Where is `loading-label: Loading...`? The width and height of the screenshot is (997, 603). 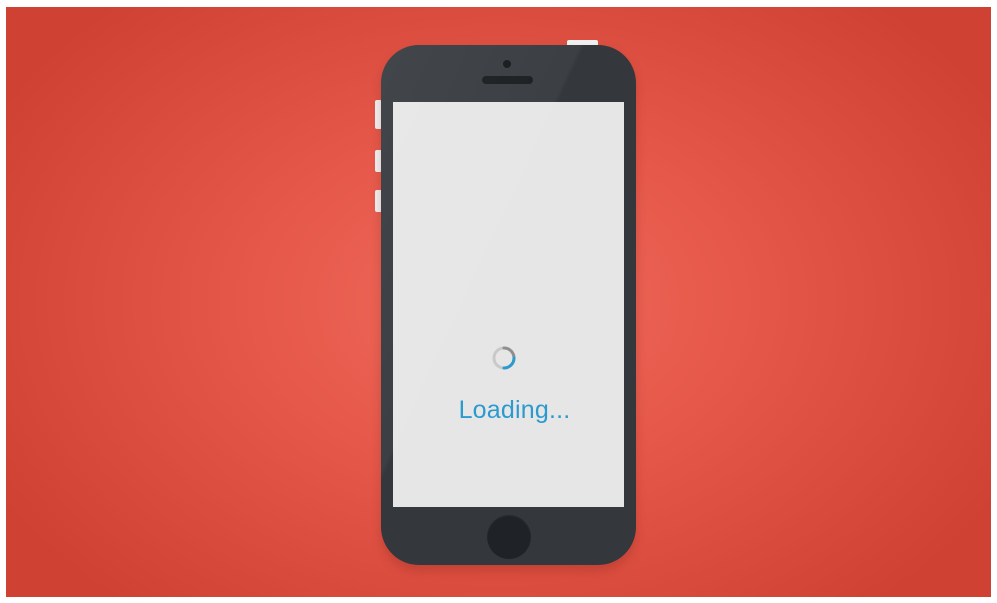
loading-label: Loading... is located at coordinates (514, 410).